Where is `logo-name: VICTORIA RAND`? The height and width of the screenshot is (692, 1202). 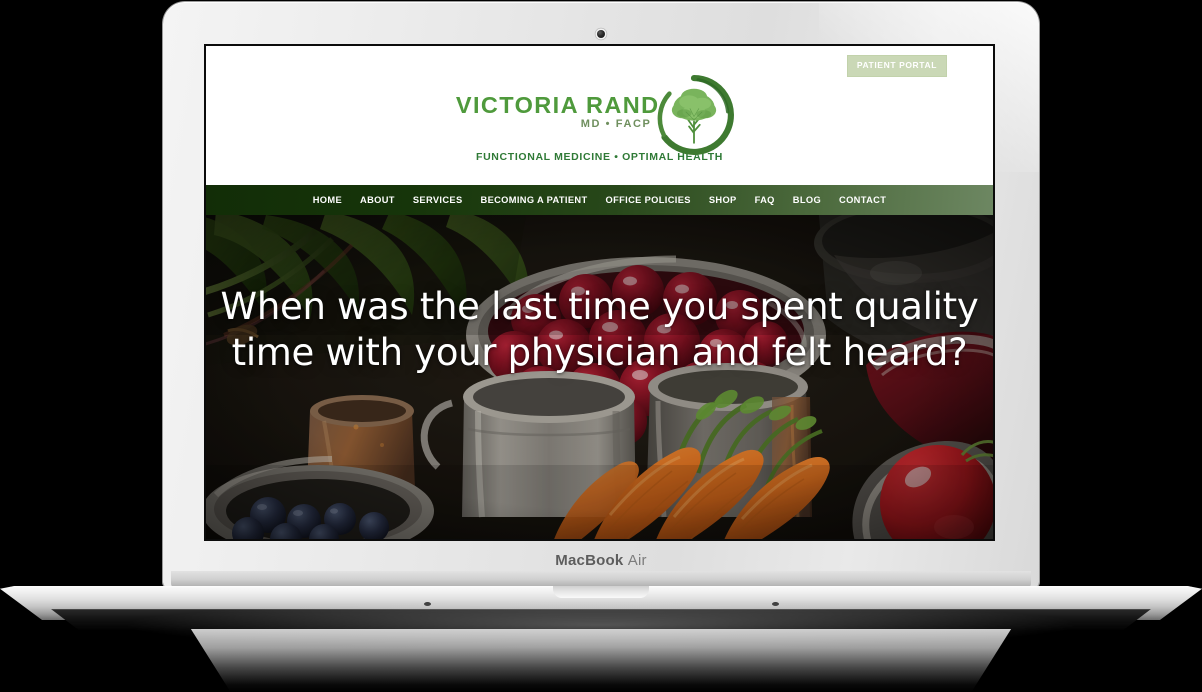 logo-name: VICTORIA RAND is located at coordinates (557, 105).